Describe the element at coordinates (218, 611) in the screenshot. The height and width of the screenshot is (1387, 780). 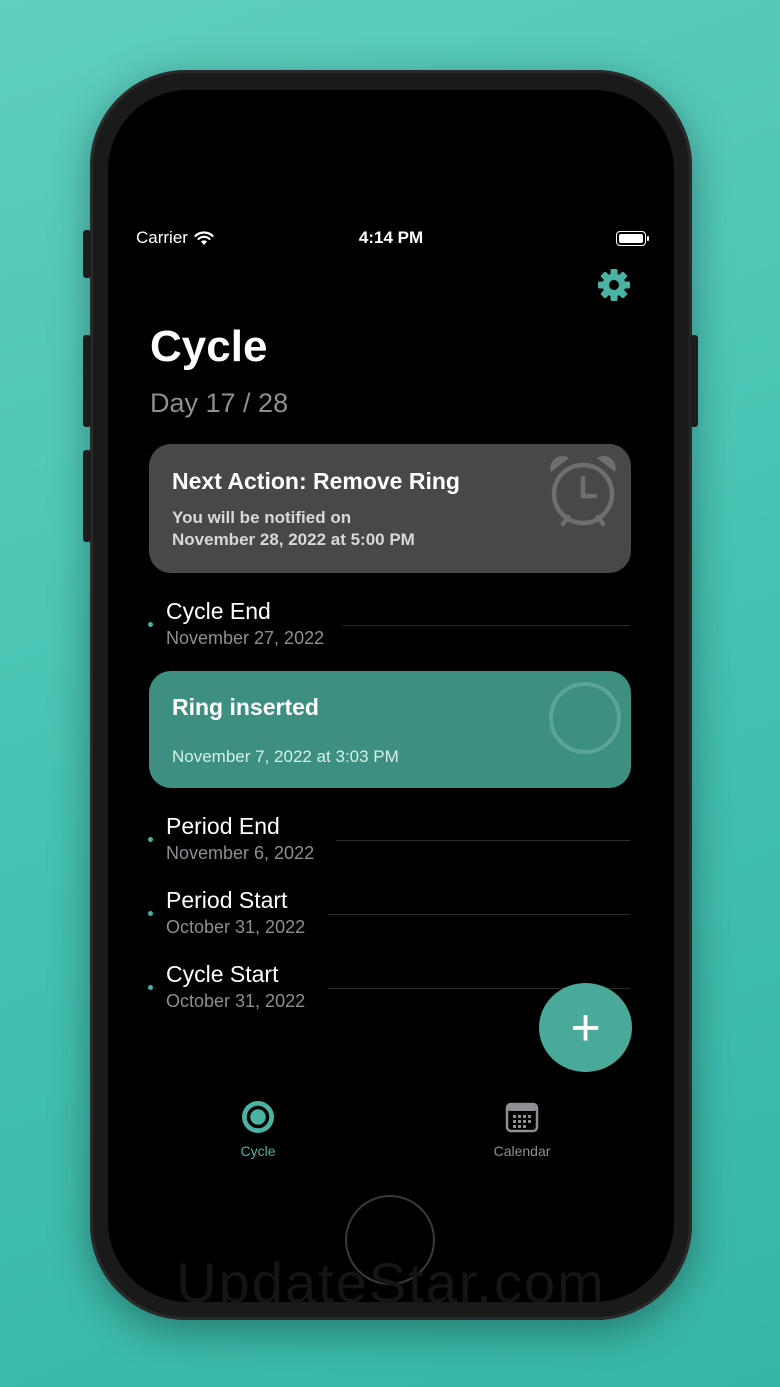
I see `event-name: Cycle End` at that location.